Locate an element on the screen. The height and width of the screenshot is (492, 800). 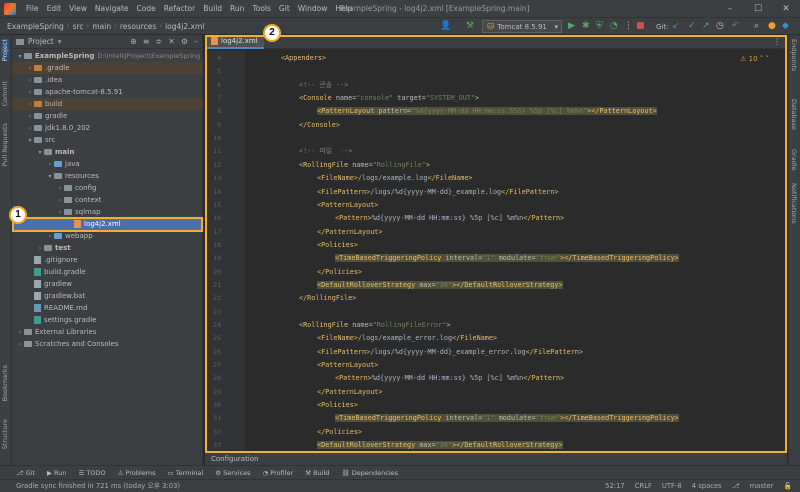
code-line: </Policies> is located at coordinates (339, 272).